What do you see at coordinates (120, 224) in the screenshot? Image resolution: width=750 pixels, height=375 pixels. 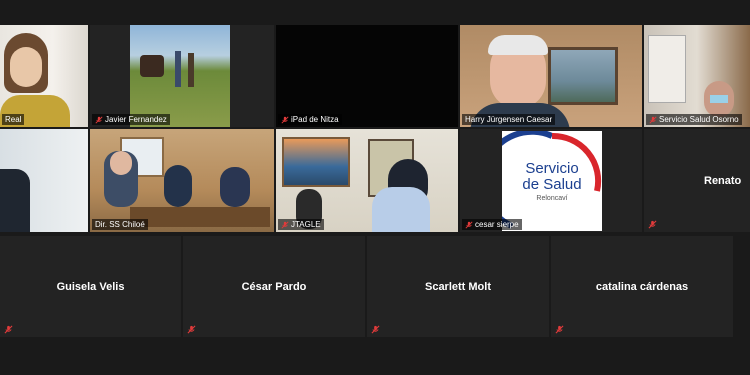 I see `participant-name-tag: Dir. SS Chiloé` at bounding box center [120, 224].